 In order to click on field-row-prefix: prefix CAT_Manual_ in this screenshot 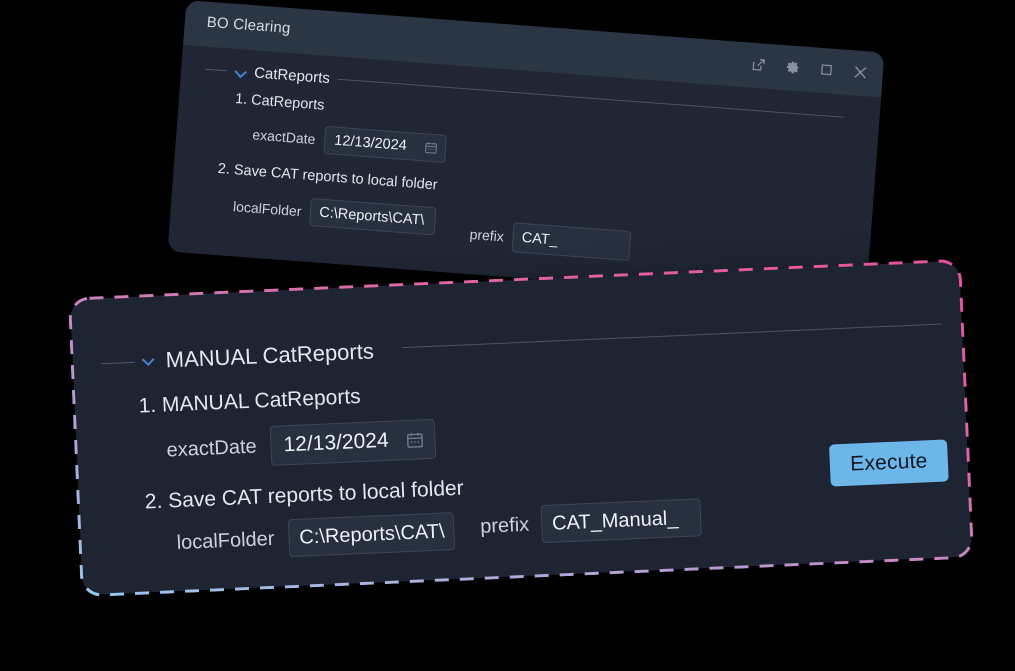, I will do `click(590, 522)`.